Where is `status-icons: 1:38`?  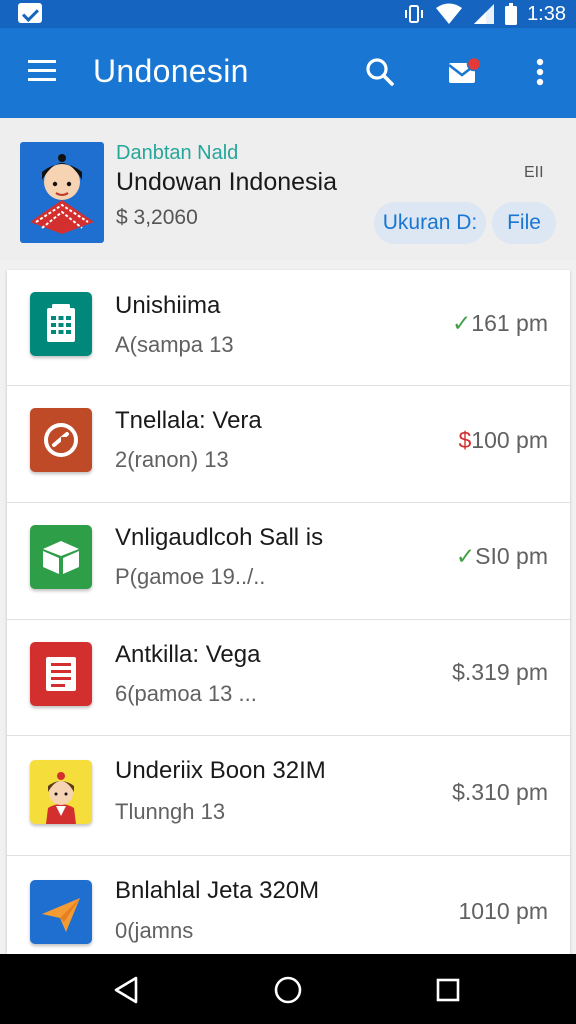 status-icons: 1:38 is located at coordinates (484, 14).